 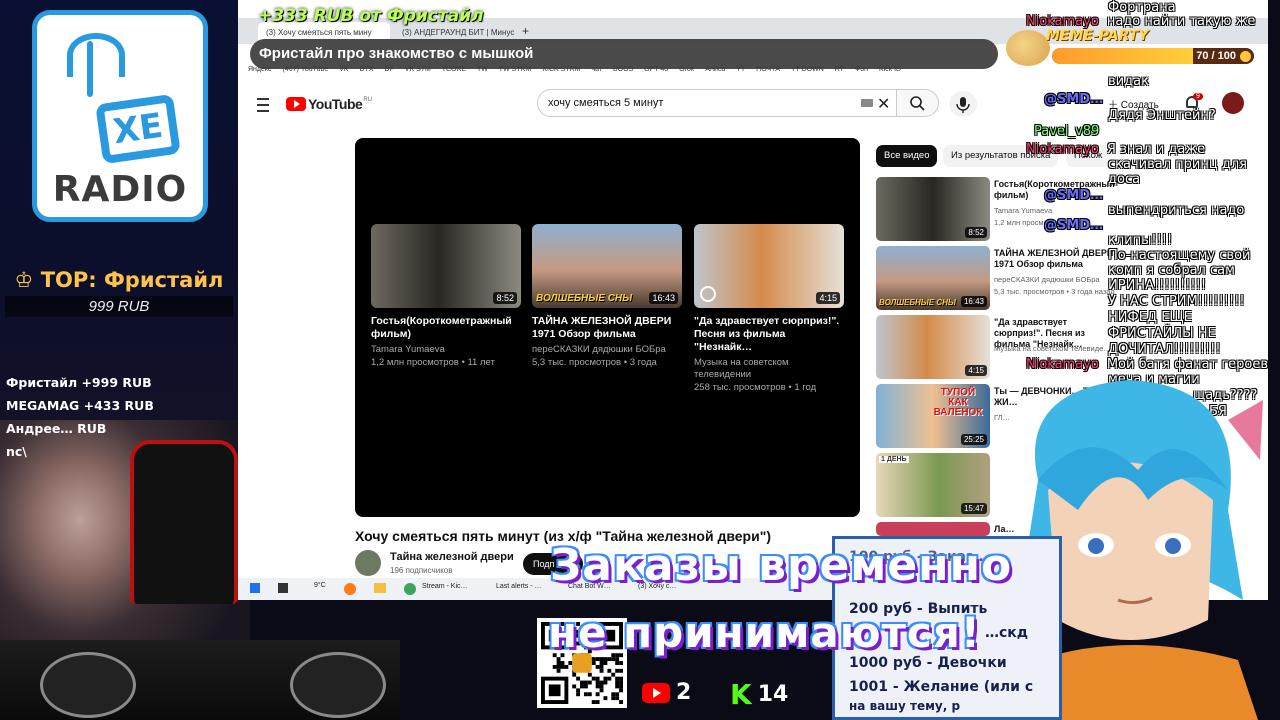 What do you see at coordinates (773, 694) in the screenshot?
I see `kick-viewers: 14` at bounding box center [773, 694].